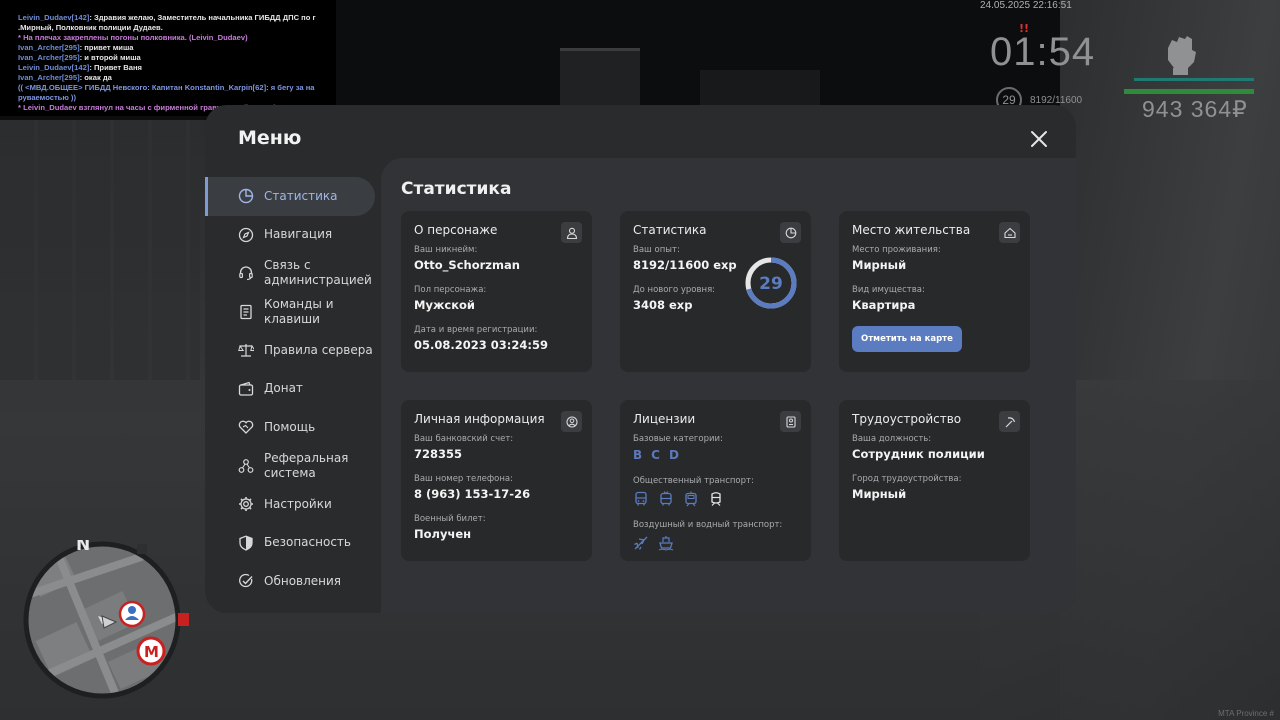 The width and height of the screenshot is (1280, 720). I want to click on chat-line: Leivin_Dudaev[142]: Привет Ваня, so click(80, 67).